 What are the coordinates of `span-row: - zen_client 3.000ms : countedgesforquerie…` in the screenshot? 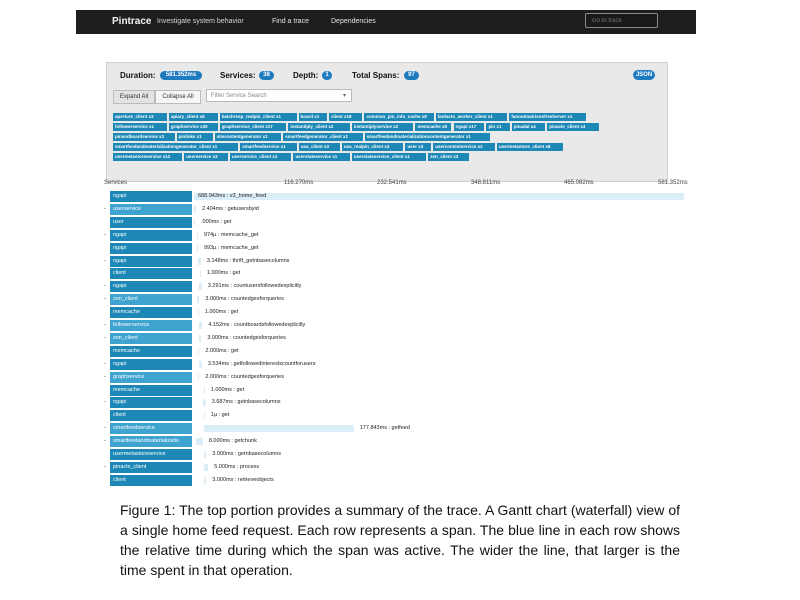 It's located at (386, 338).